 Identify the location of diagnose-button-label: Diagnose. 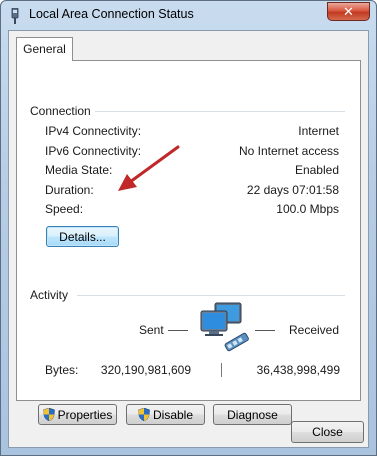
(252, 414).